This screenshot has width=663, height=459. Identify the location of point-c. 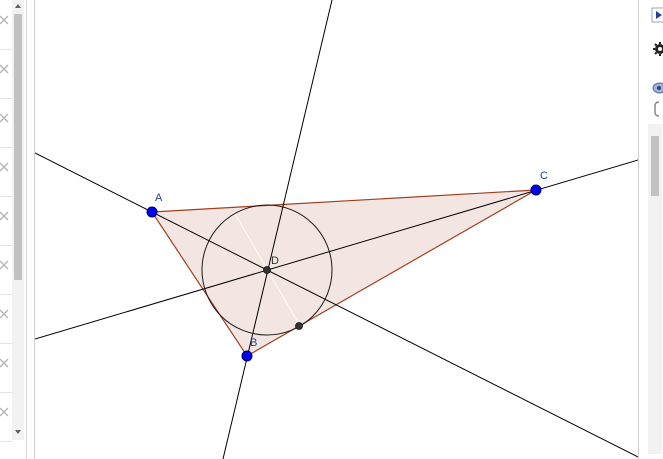
(536, 190).